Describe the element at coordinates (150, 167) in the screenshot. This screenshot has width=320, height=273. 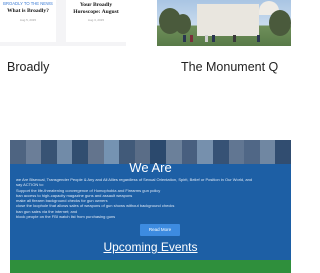
I see `banner-title: We Are` at that location.